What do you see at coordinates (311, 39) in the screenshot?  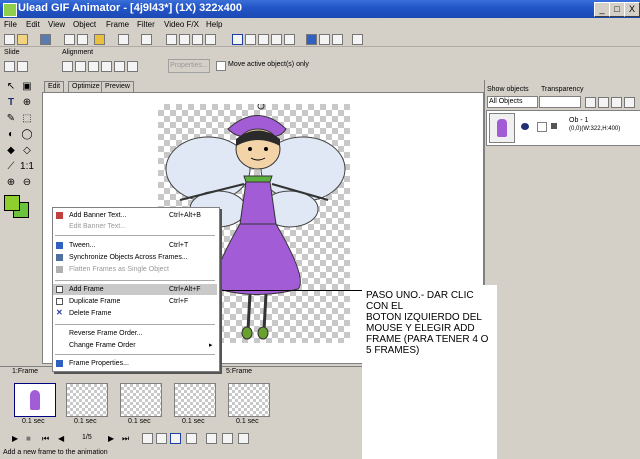 I see `tween-icon` at bounding box center [311, 39].